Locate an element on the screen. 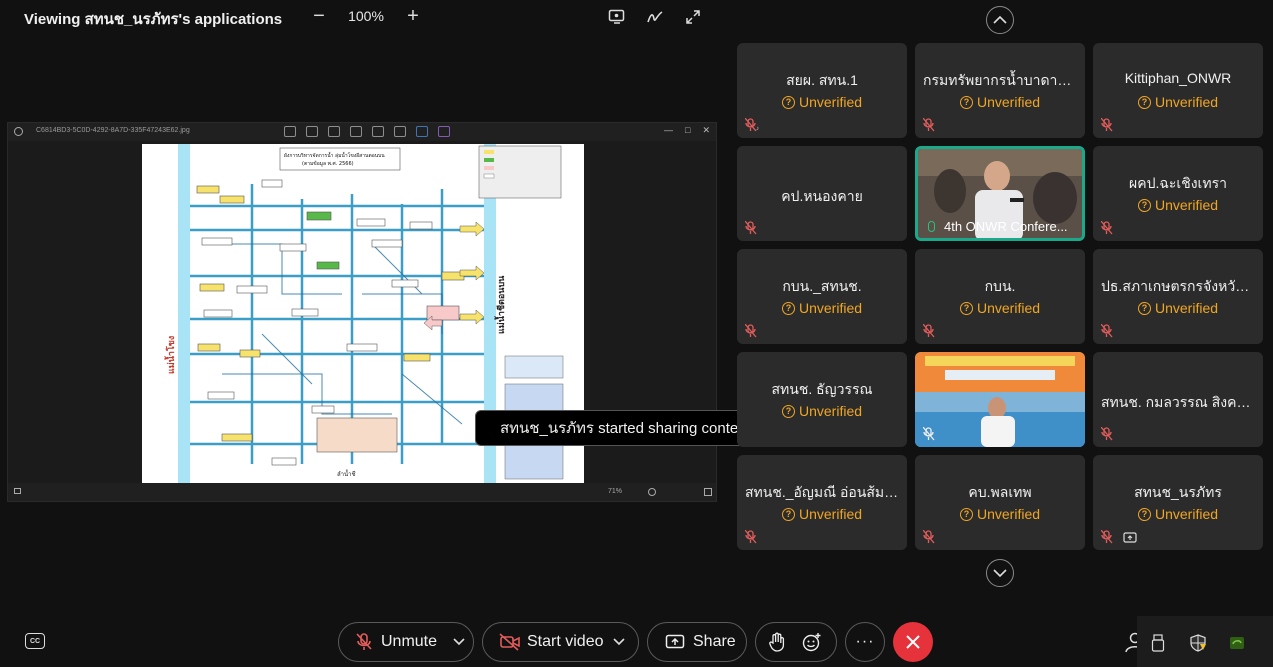  participant-tile: กบน. ? Unverified is located at coordinates (1000, 296).